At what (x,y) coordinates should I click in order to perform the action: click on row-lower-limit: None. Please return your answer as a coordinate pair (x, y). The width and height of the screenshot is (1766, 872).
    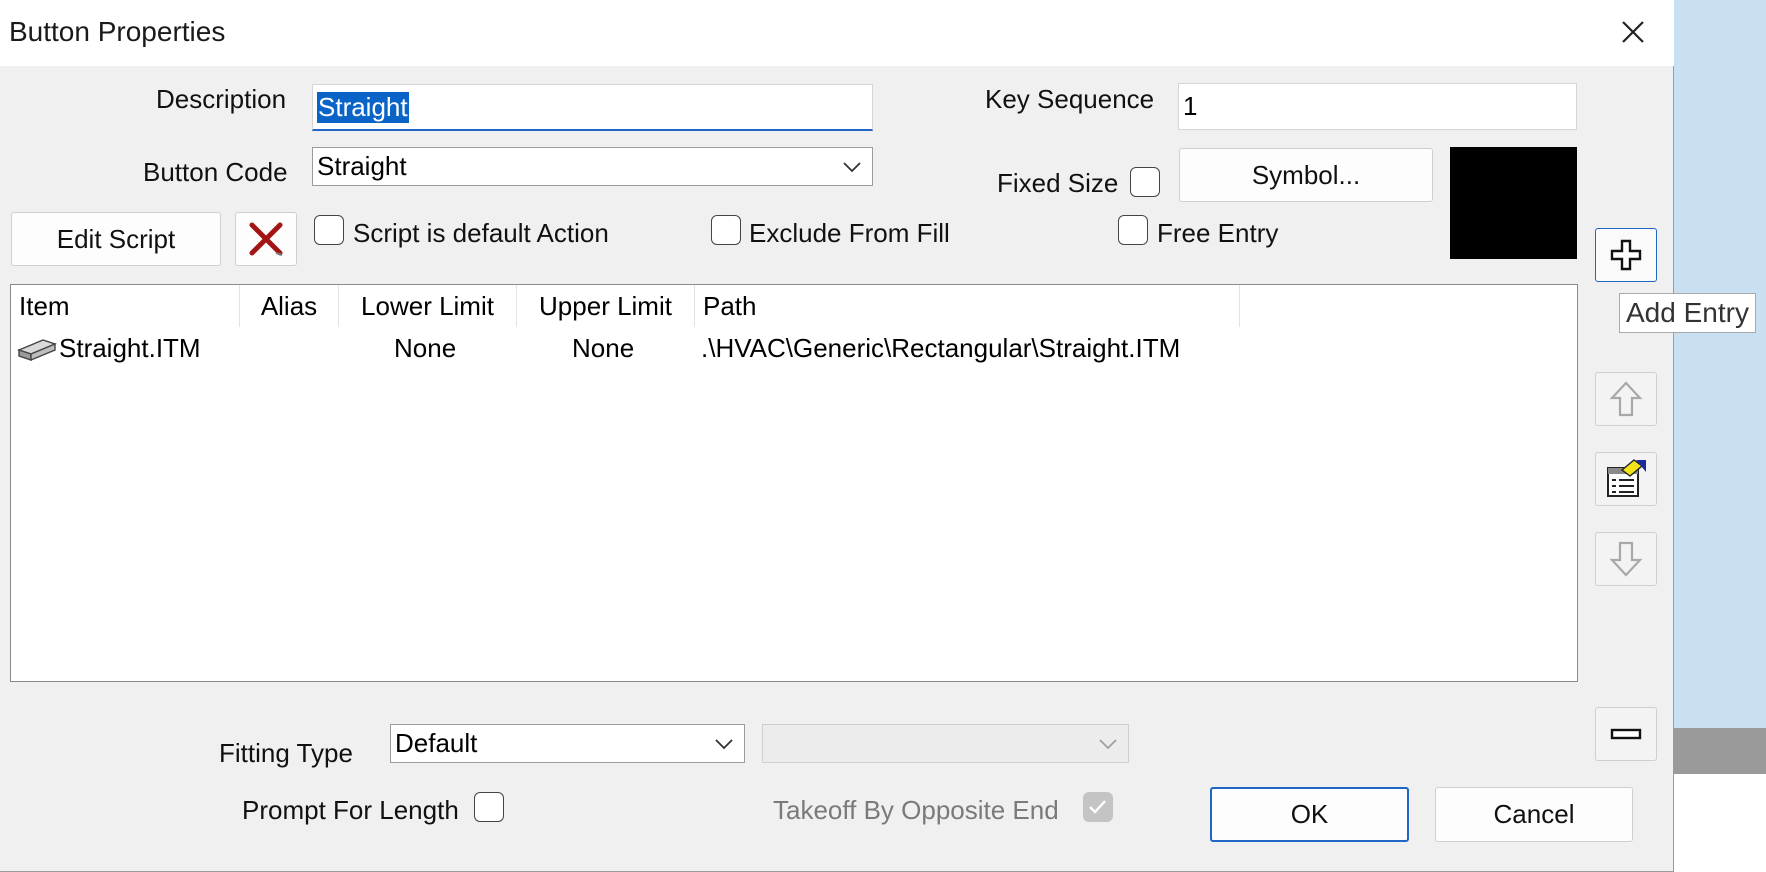
    Looking at the image, I should click on (425, 348).